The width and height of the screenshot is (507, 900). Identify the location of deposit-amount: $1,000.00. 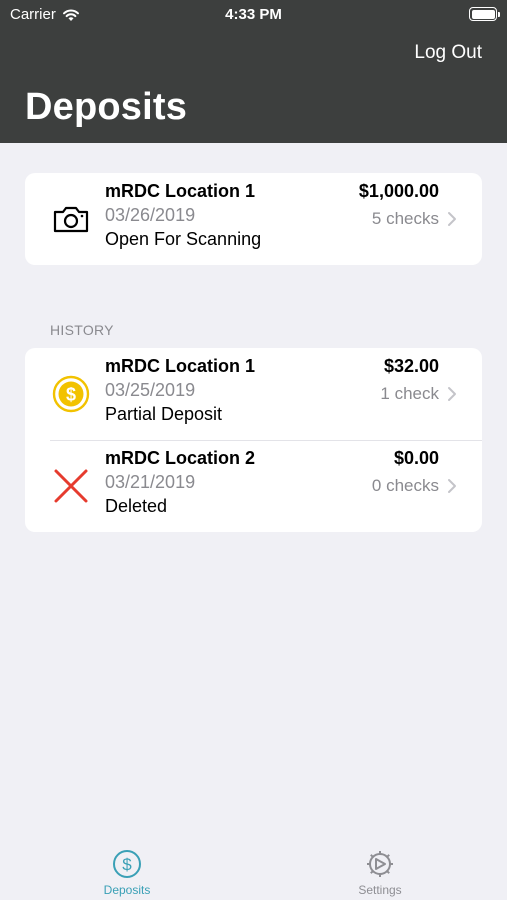
(398, 191).